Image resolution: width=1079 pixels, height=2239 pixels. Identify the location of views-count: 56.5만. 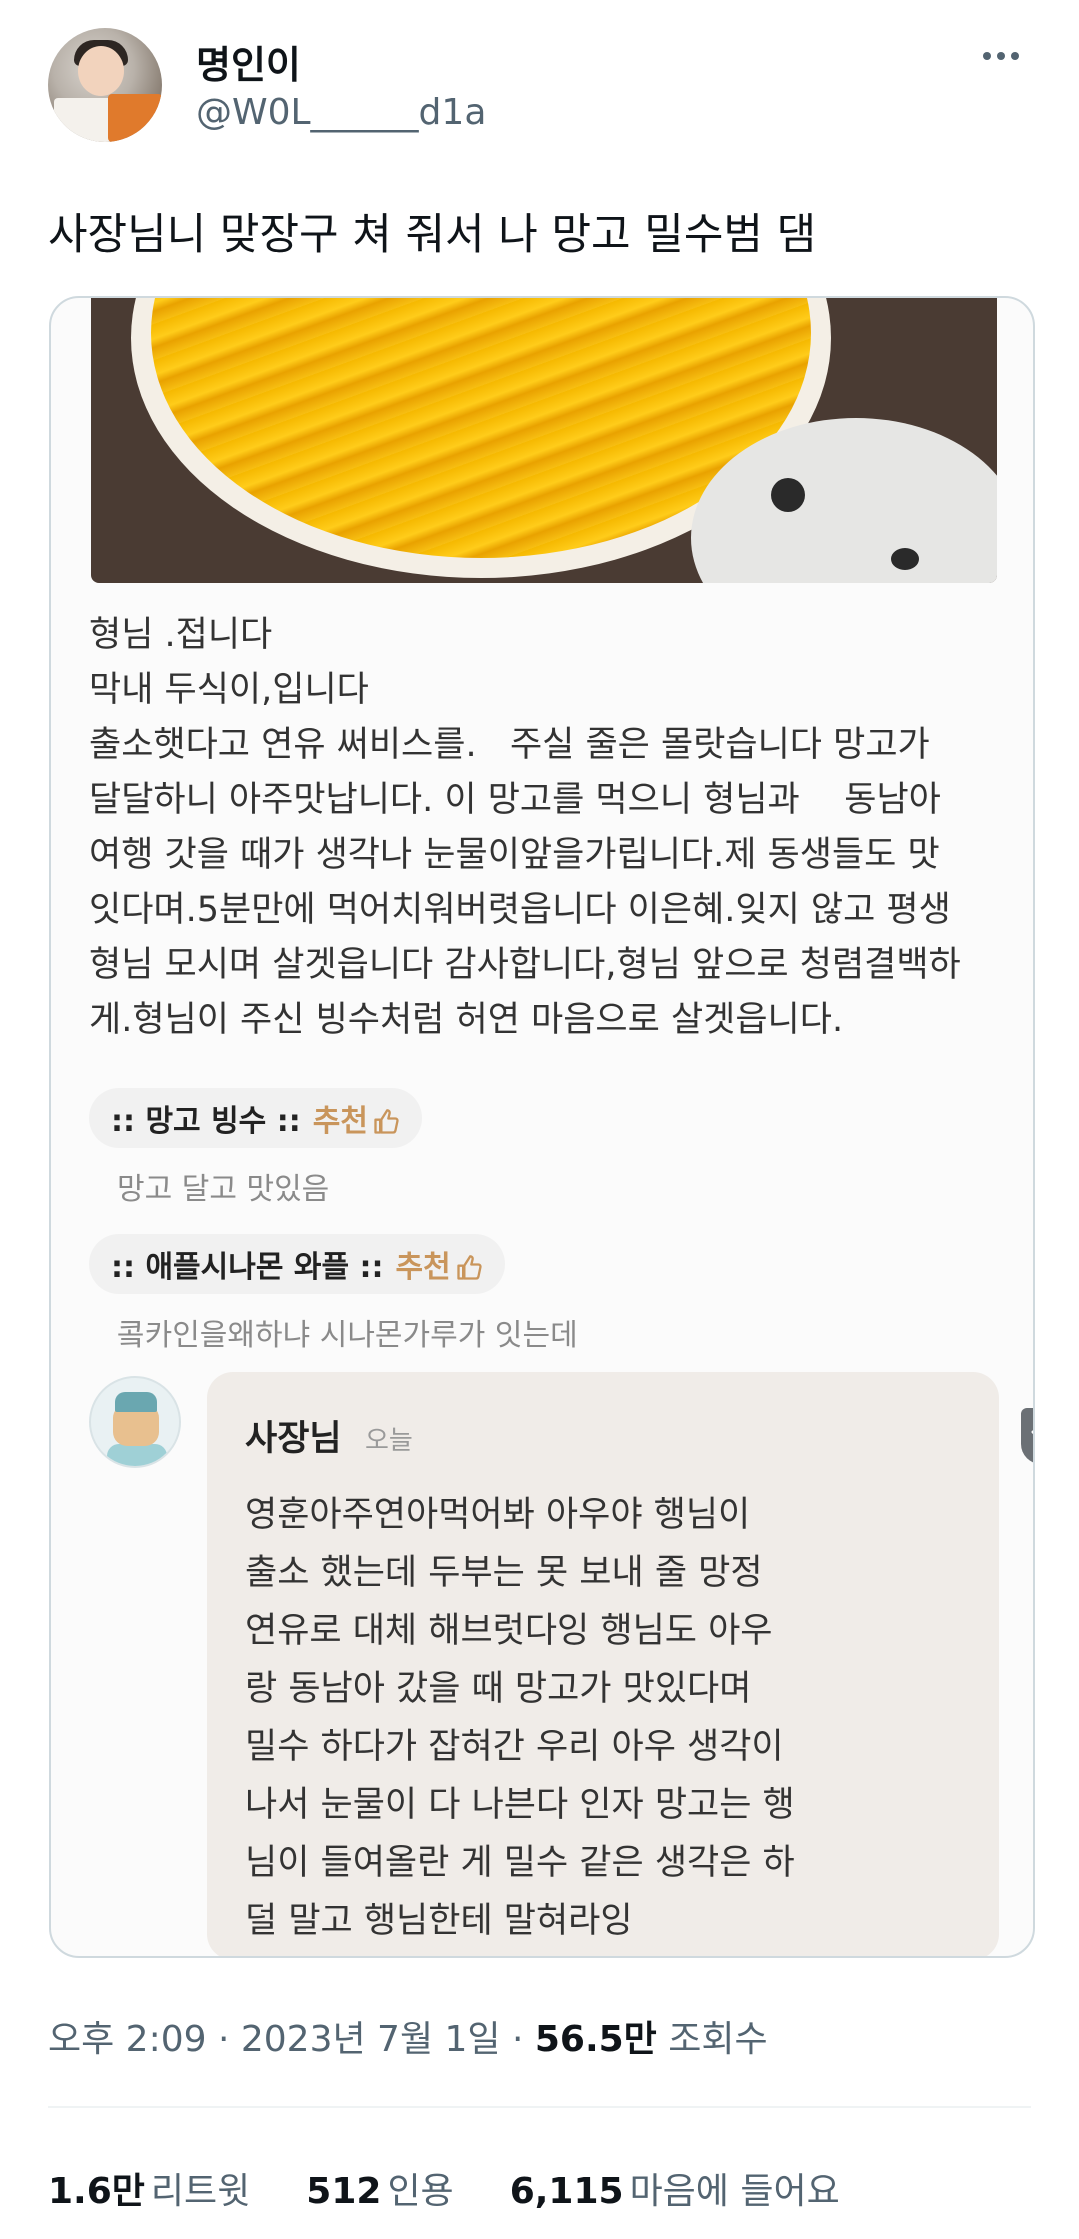
(595, 2039).